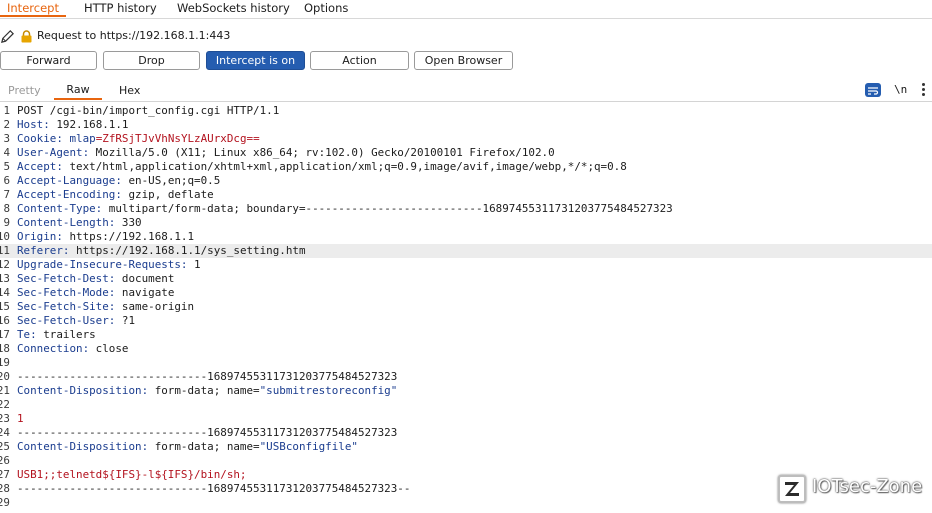 This screenshot has width=932, height=513. What do you see at coordinates (102, 264) in the screenshot?
I see `header-name: Upgrade-Insecure-Requests:` at bounding box center [102, 264].